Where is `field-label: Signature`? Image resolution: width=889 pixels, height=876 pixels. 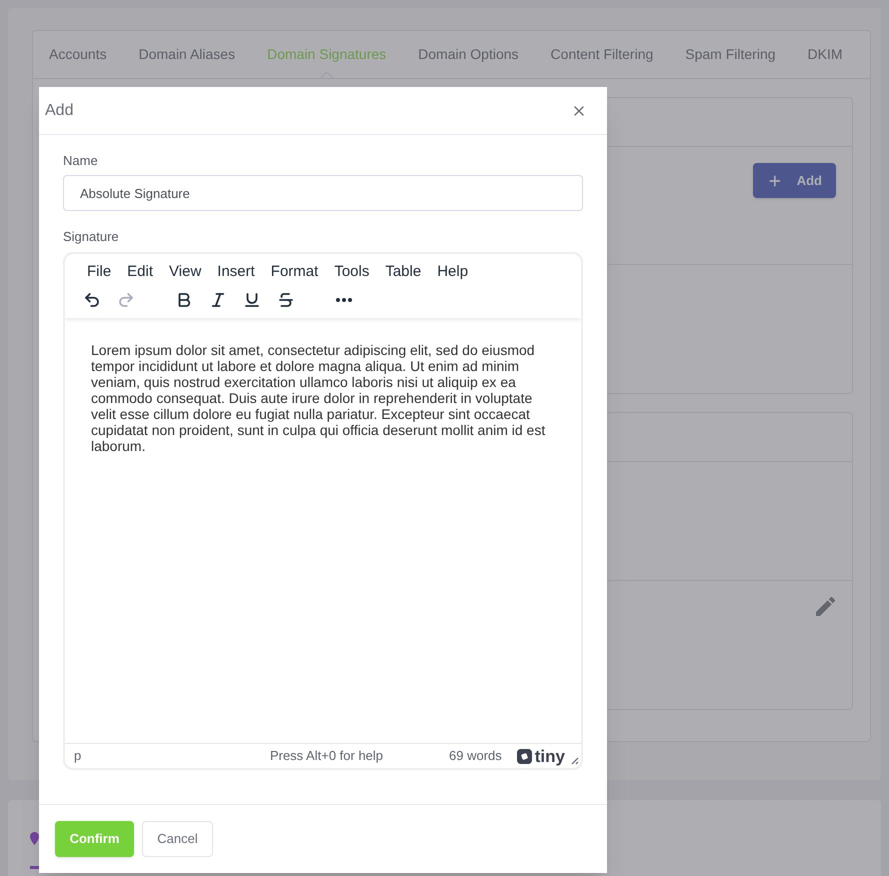
field-label: Signature is located at coordinates (91, 237).